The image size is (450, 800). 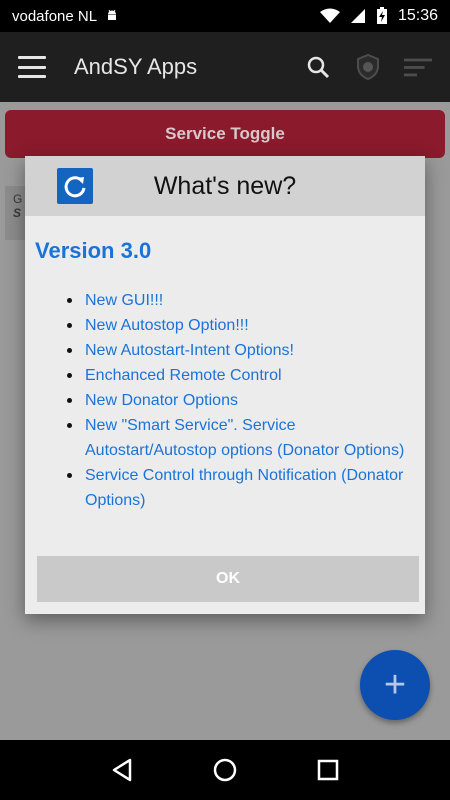 What do you see at coordinates (318, 67) in the screenshot?
I see `search-icon` at bounding box center [318, 67].